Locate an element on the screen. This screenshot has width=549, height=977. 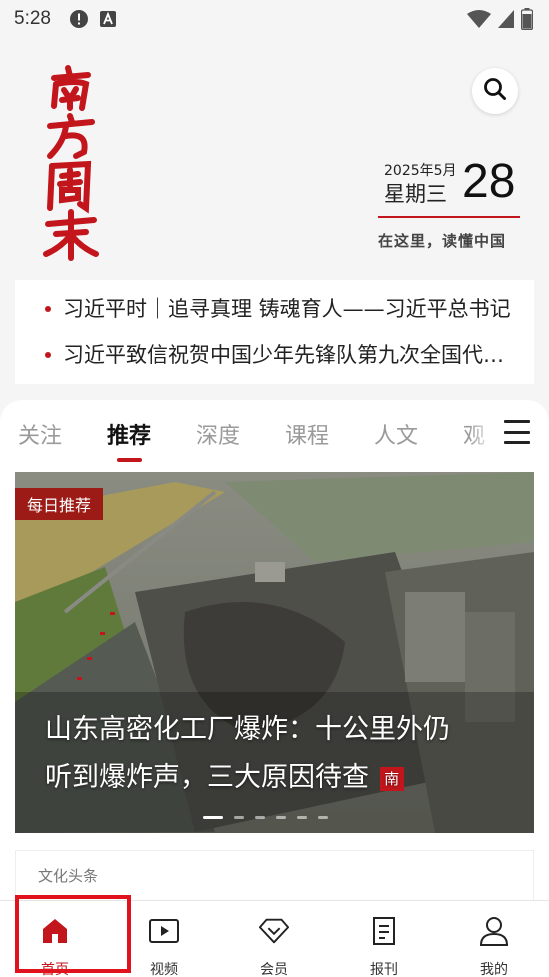
date-day: 28 is located at coordinates (489, 181).